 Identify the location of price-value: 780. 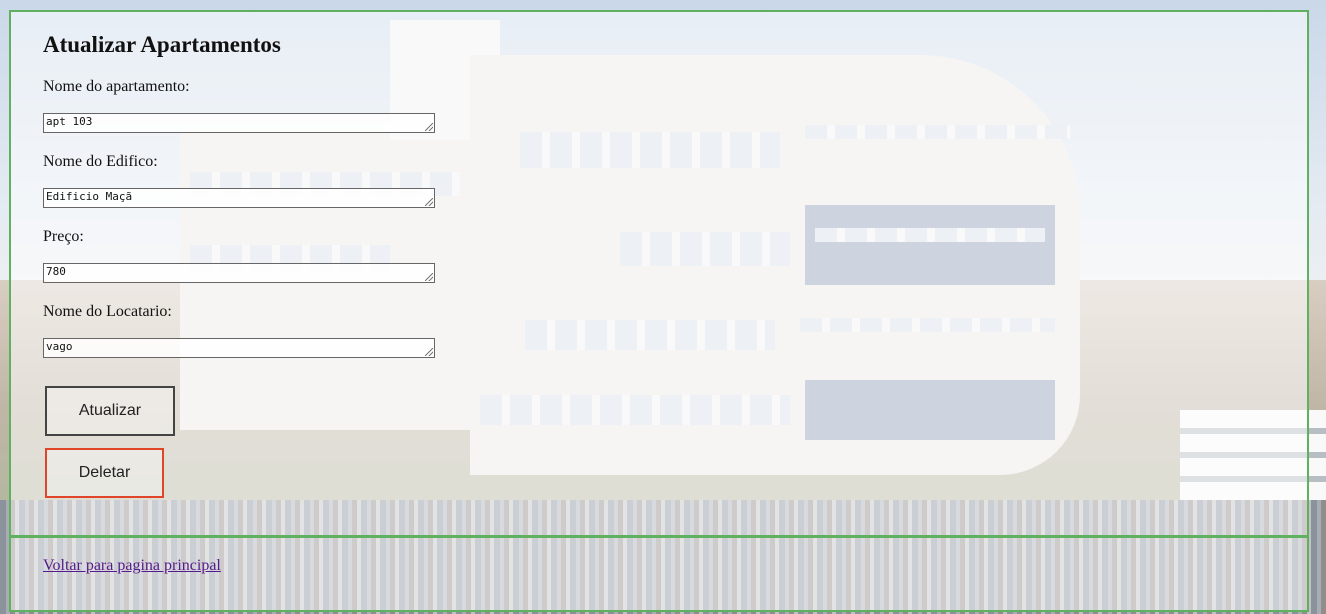
(56, 271).